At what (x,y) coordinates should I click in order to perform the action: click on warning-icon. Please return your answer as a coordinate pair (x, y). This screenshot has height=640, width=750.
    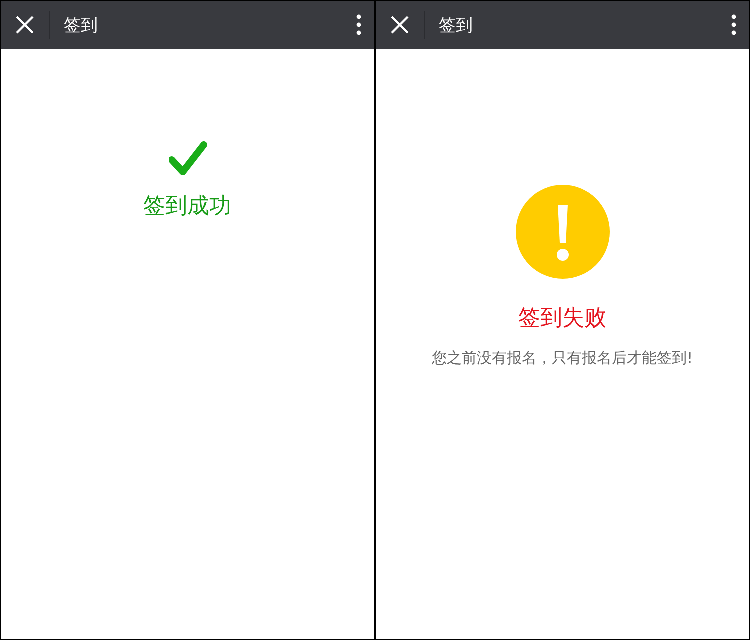
    Looking at the image, I should click on (563, 232).